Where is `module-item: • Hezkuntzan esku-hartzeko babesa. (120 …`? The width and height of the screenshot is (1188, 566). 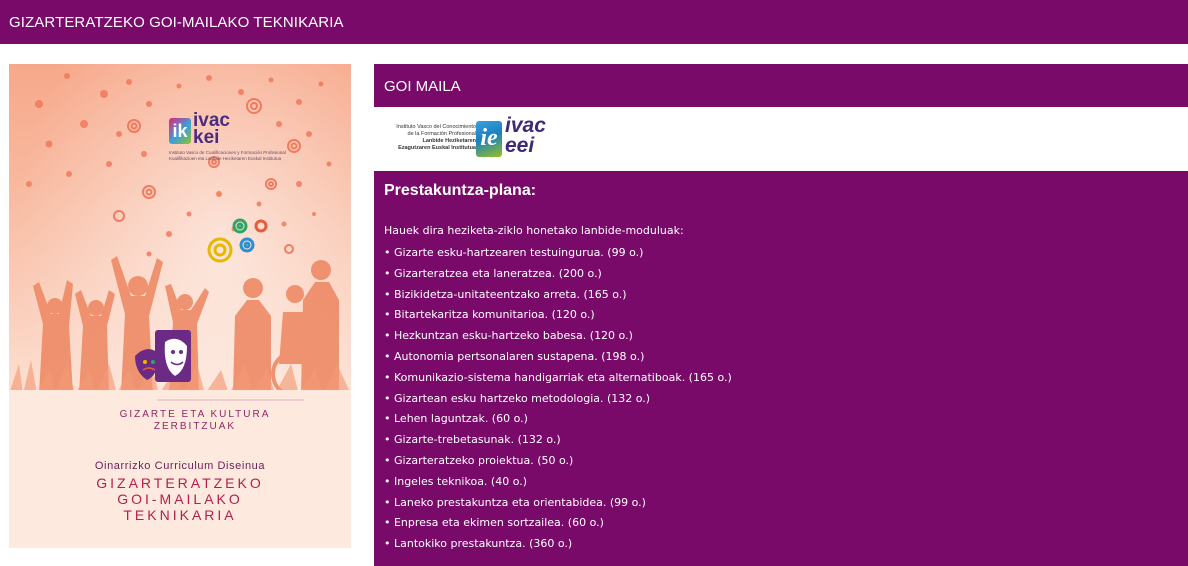 module-item: • Hezkuntzan esku-hartzeko babesa. (120 … is located at coordinates (508, 336).